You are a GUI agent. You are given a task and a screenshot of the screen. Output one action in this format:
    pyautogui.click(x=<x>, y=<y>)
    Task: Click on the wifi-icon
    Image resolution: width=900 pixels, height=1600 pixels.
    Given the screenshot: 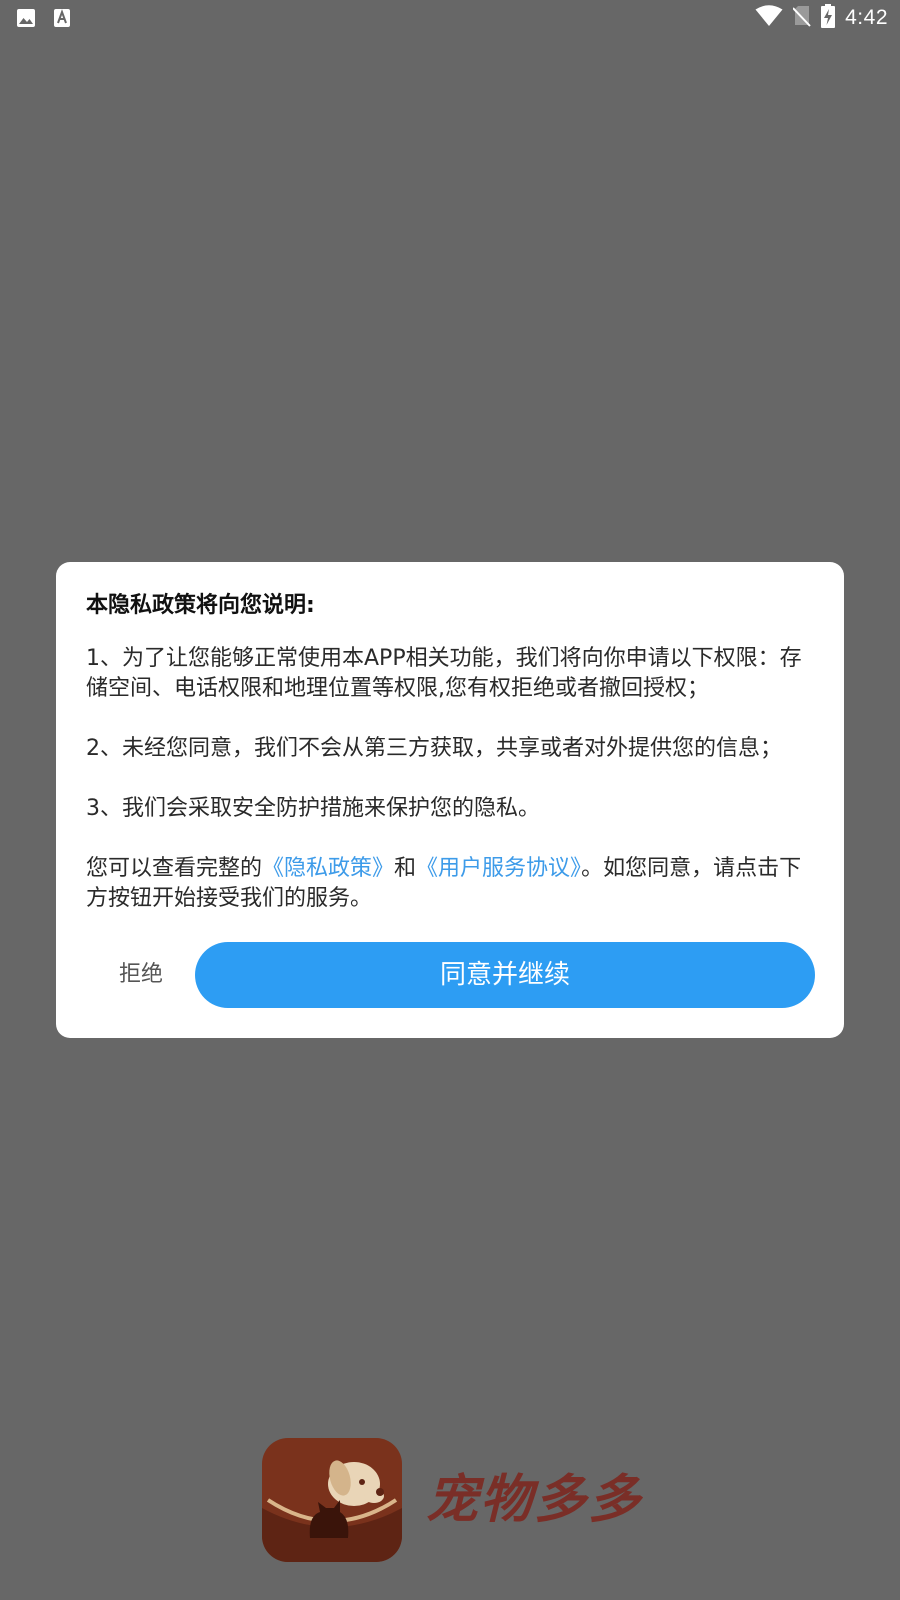 What is the action you would take?
    pyautogui.click(x=769, y=18)
    